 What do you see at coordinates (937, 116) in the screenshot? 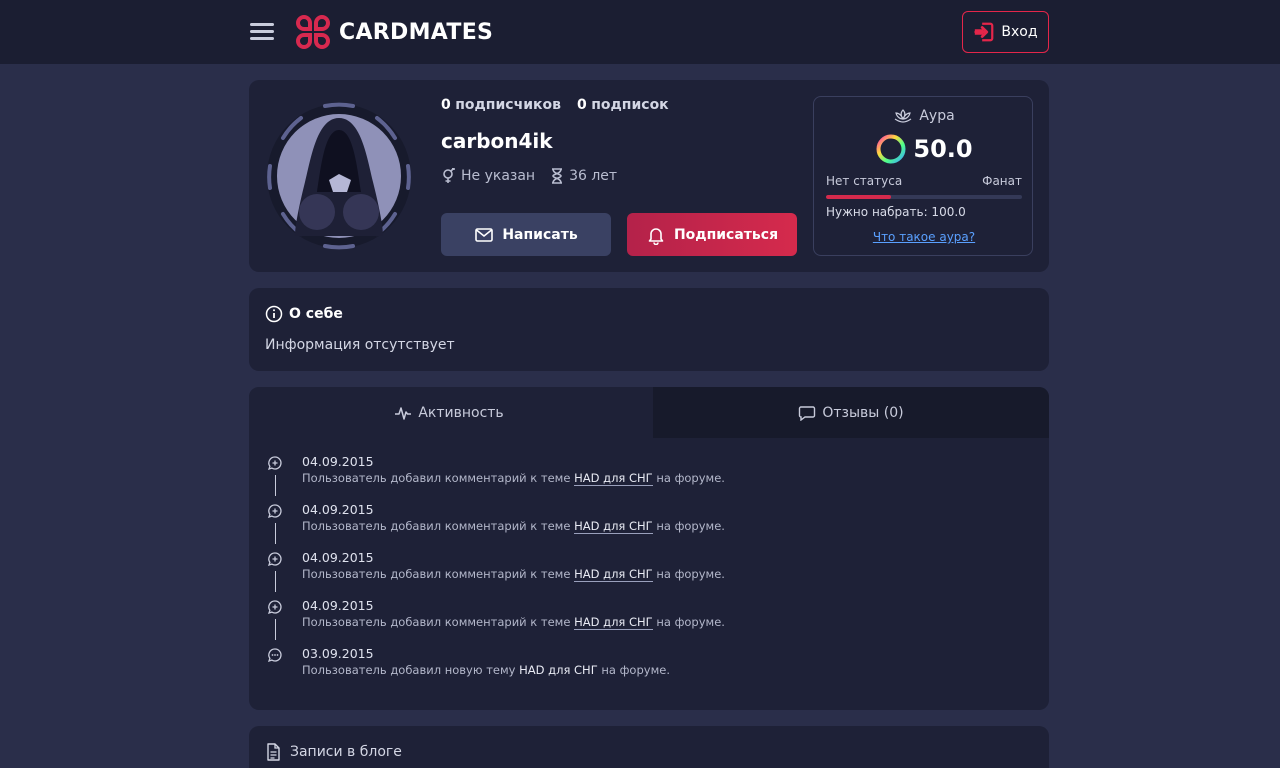
I see `aura-title-text: Аура` at bounding box center [937, 116].